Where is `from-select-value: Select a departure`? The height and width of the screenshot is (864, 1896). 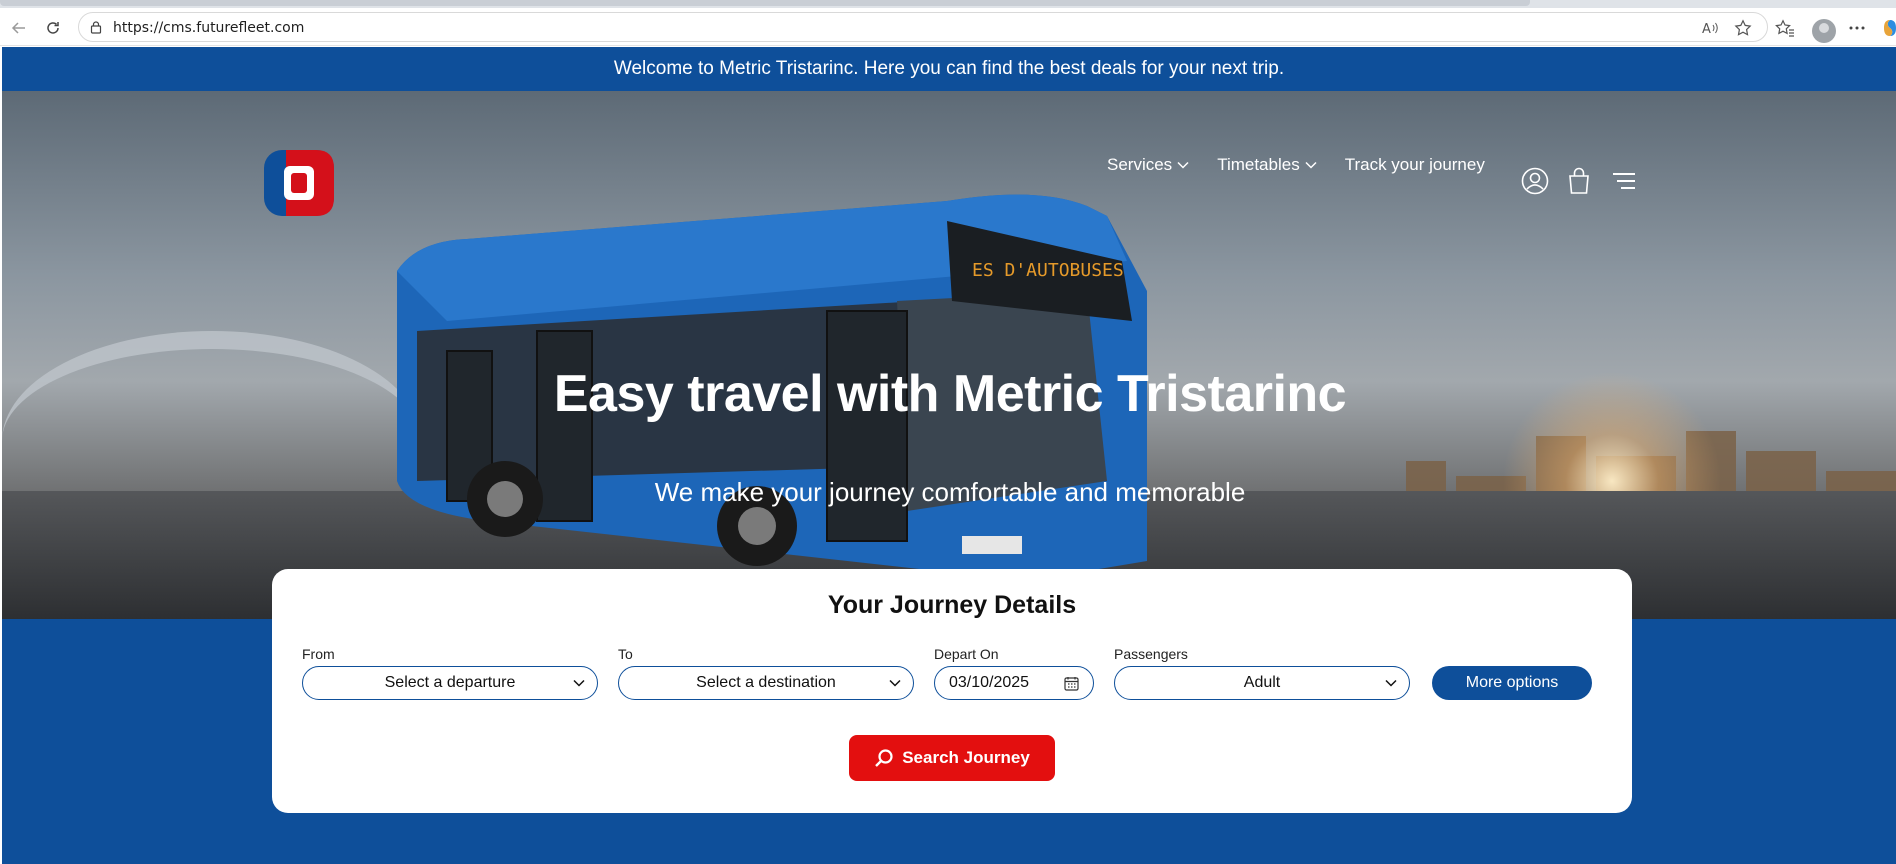
from-select-value: Select a departure is located at coordinates (450, 683).